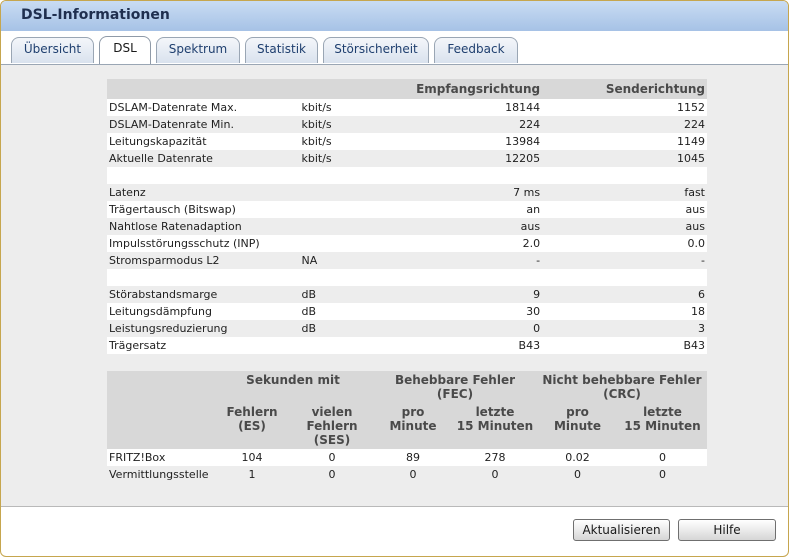 Image resolution: width=791 pixels, height=559 pixels. What do you see at coordinates (624, 243) in the screenshot?
I see `row-value-sende: 0.0` at bounding box center [624, 243].